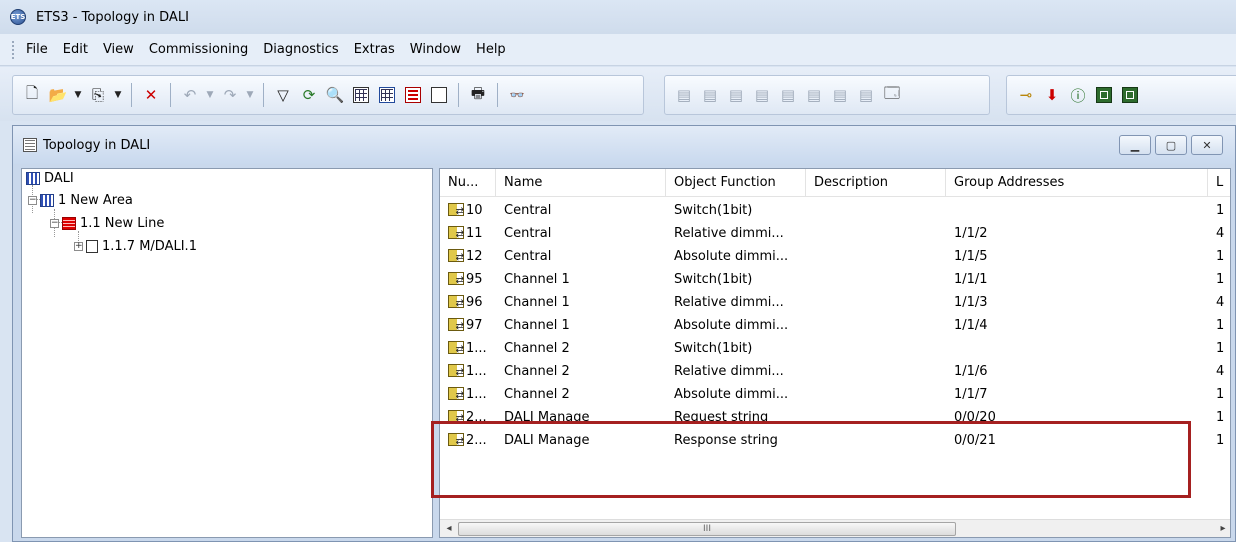  I want to click on delete-icon: ✕, so click(151, 95).